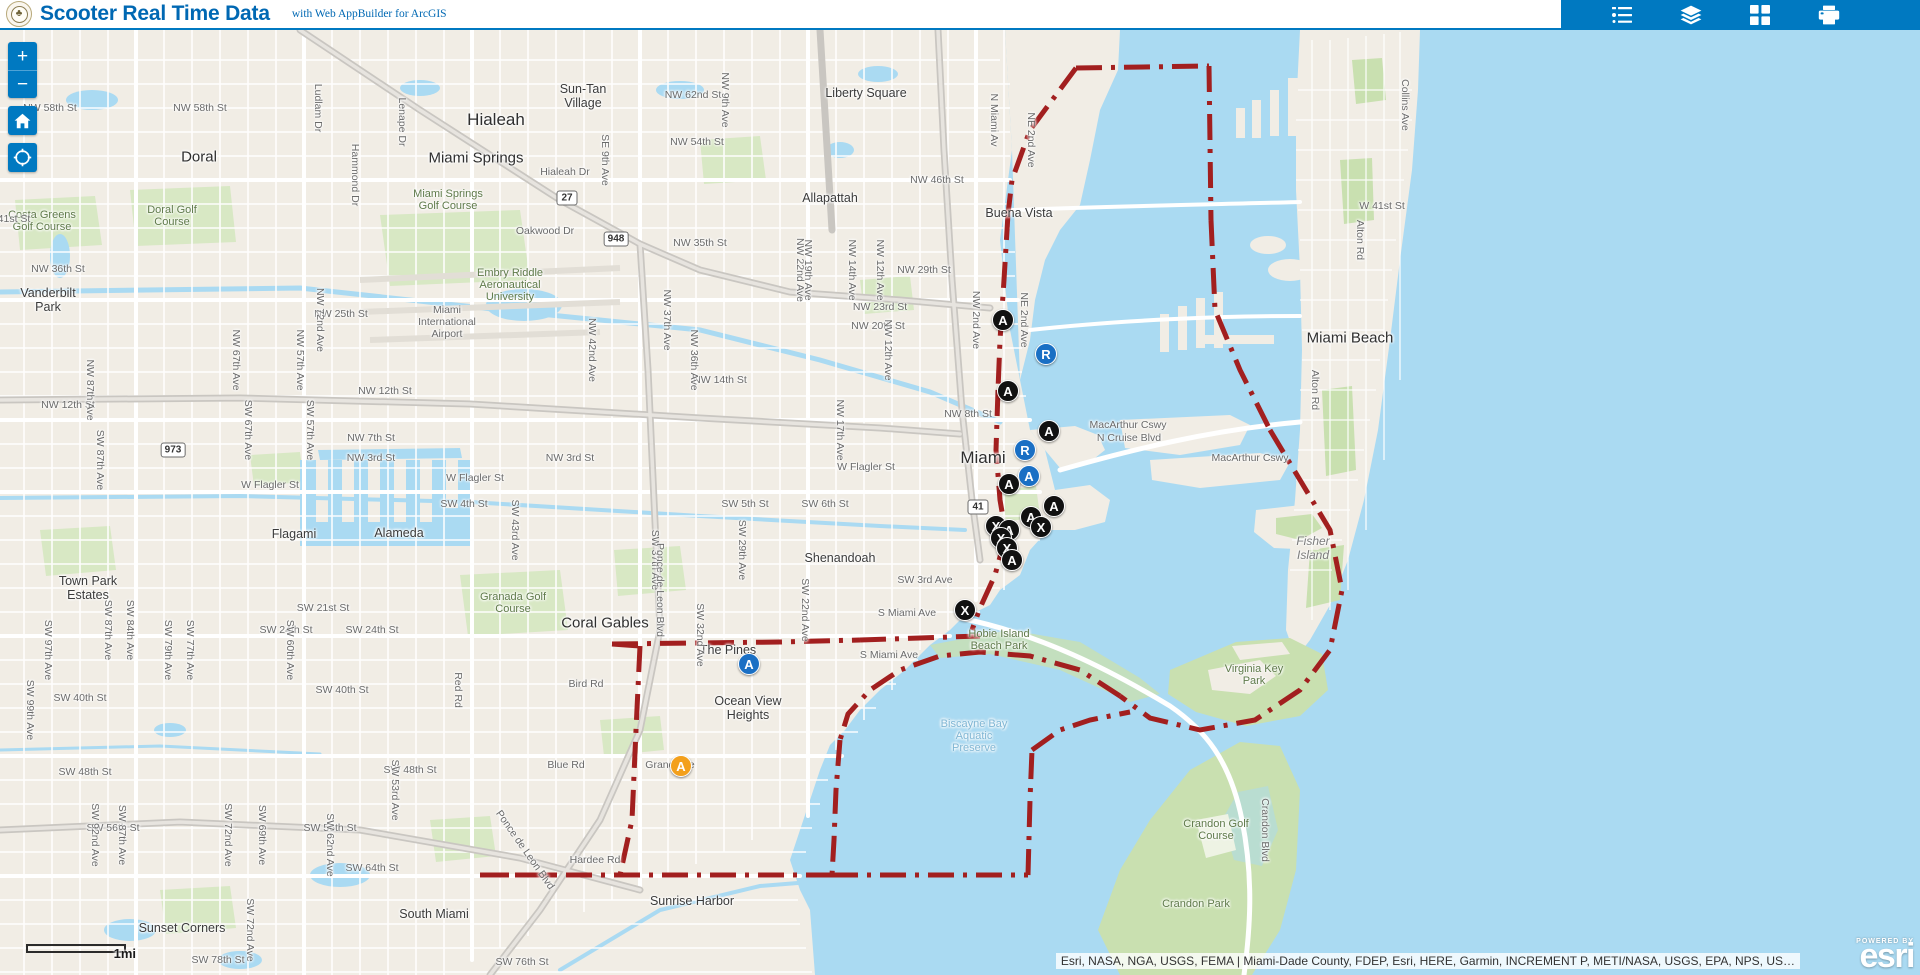  I want to click on esri-logo: POWERED BY esri, so click(1886, 956).